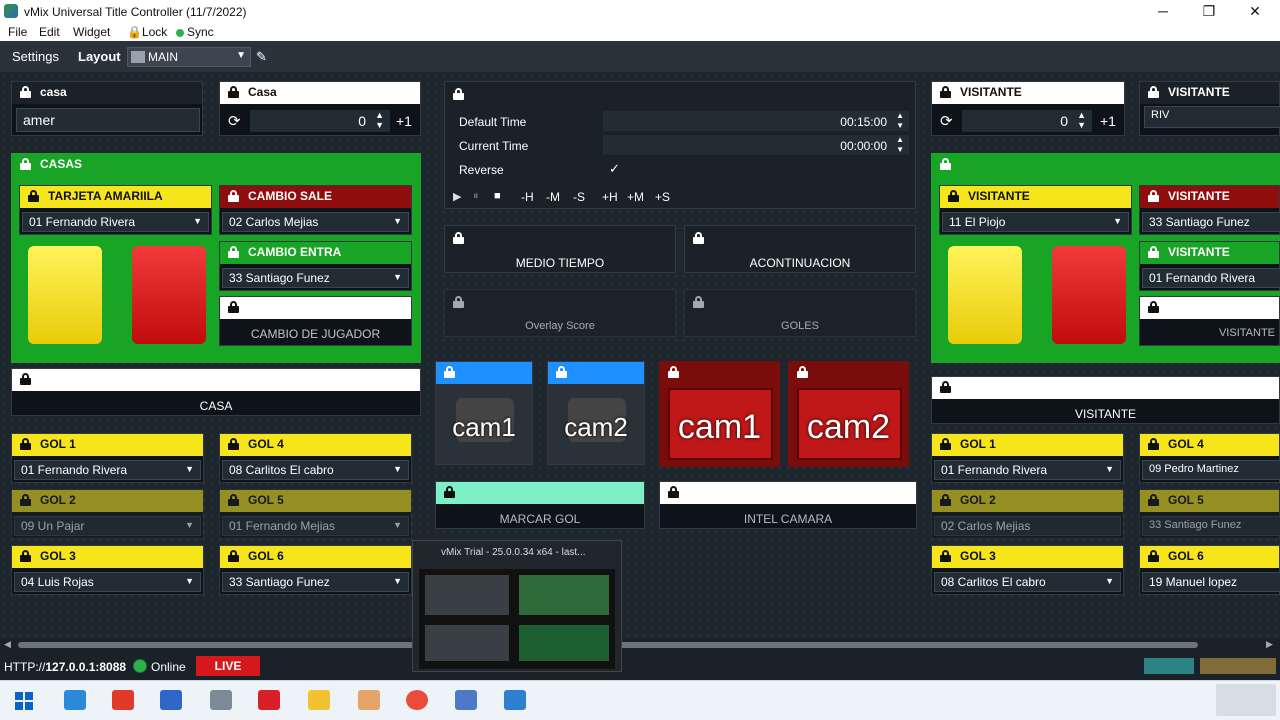  Describe the element at coordinates (1255, 12) in the screenshot. I see `close-button: ✕` at that location.